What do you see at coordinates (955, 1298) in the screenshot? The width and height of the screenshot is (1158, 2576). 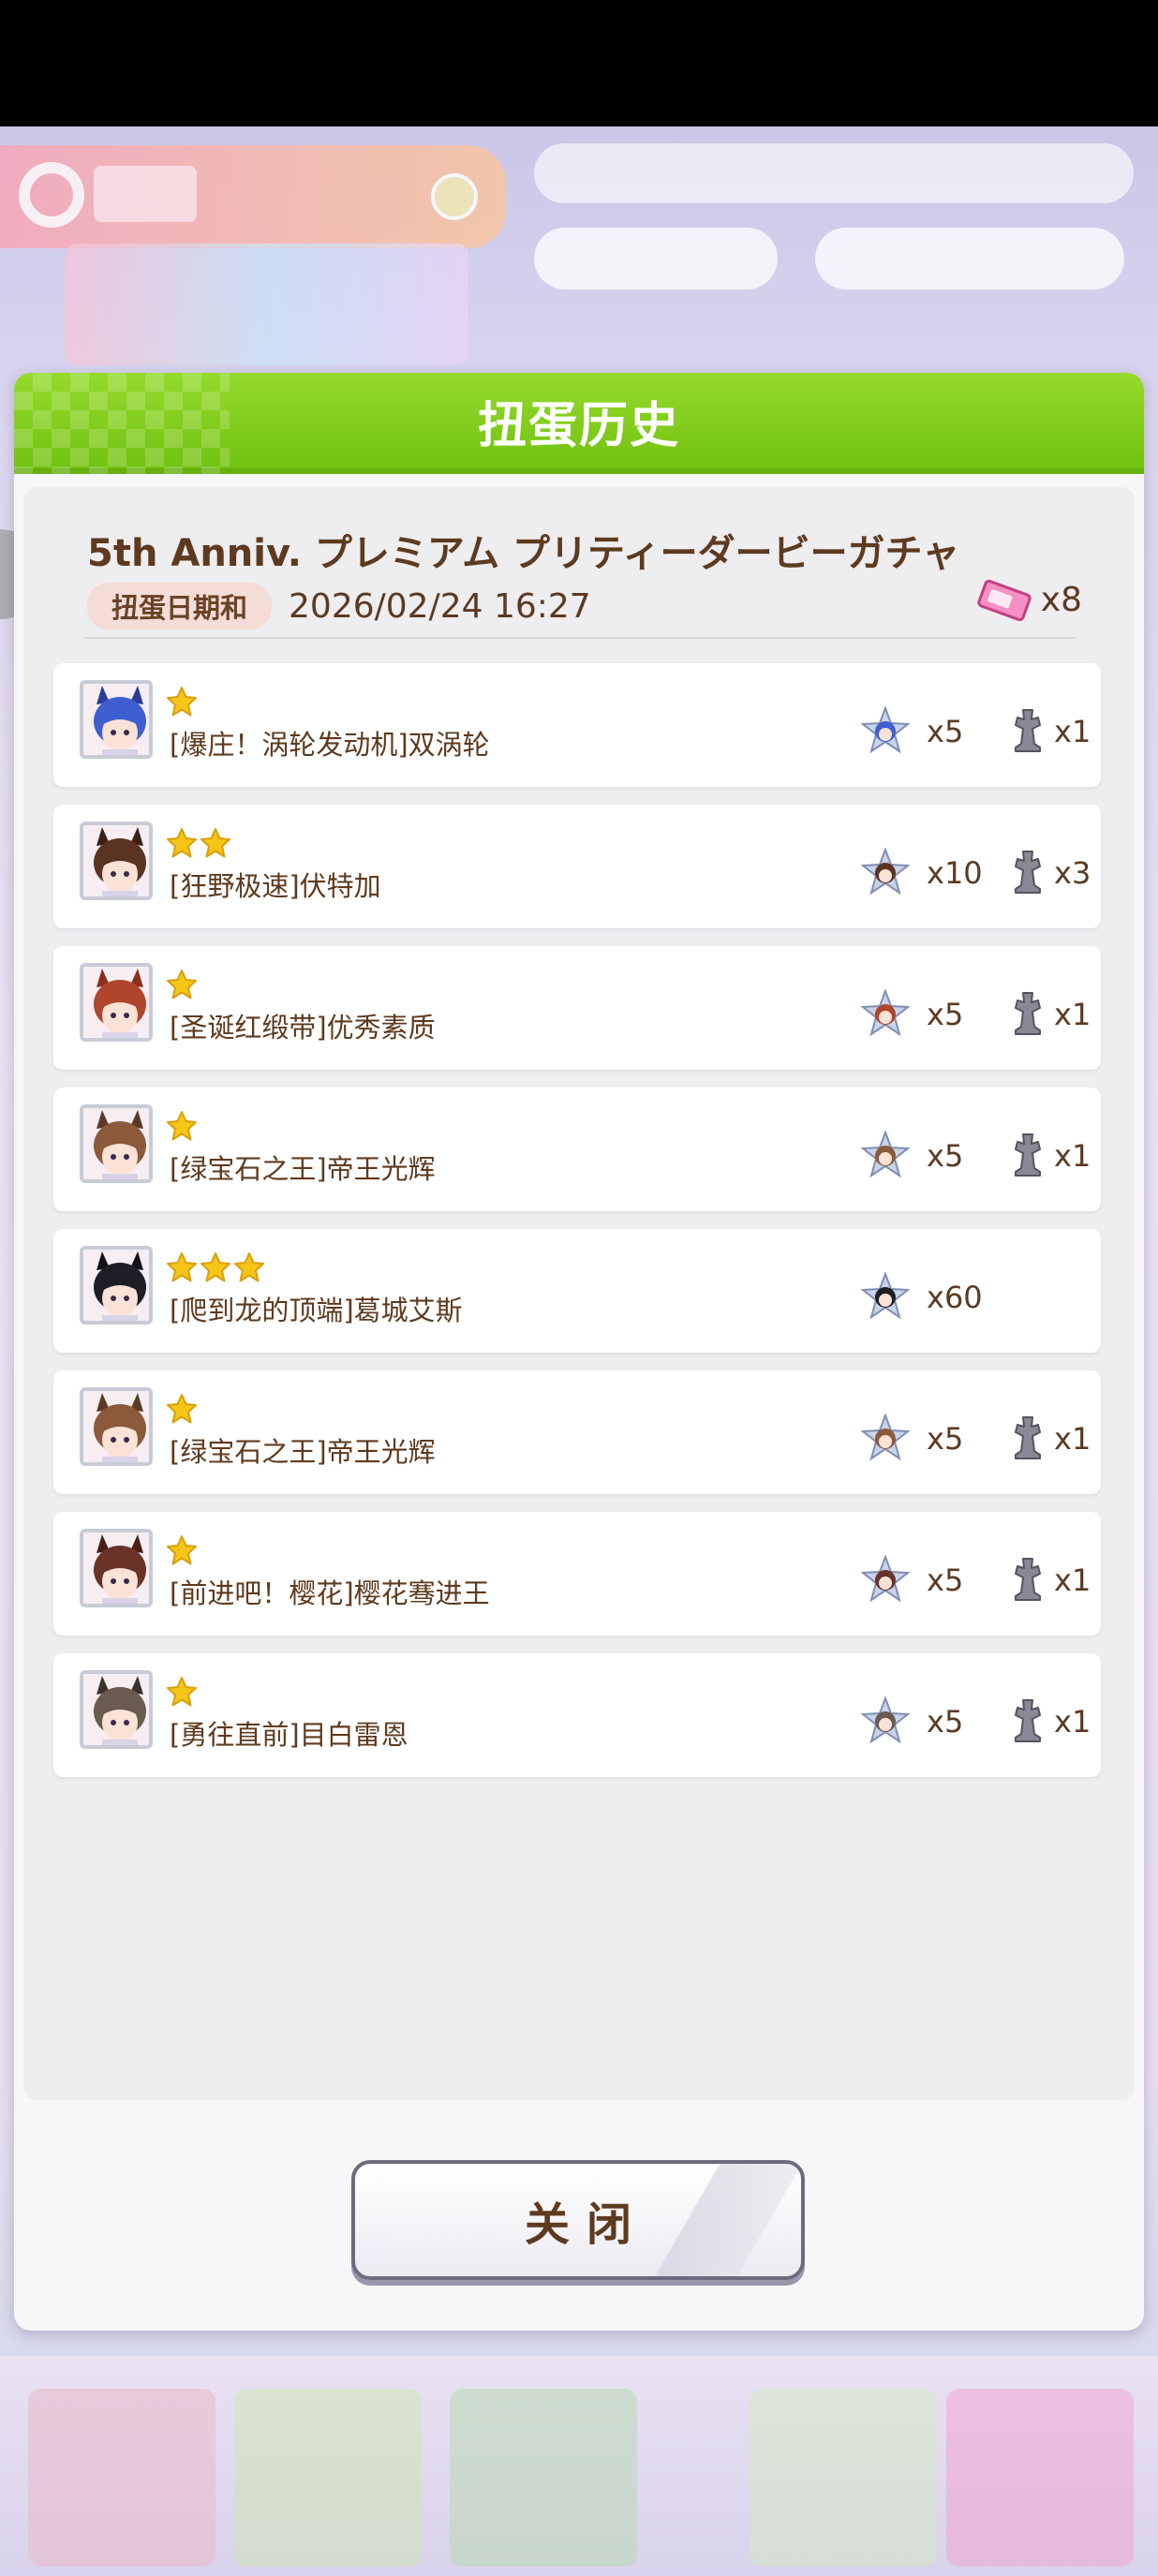 I see `piece-count: x60` at bounding box center [955, 1298].